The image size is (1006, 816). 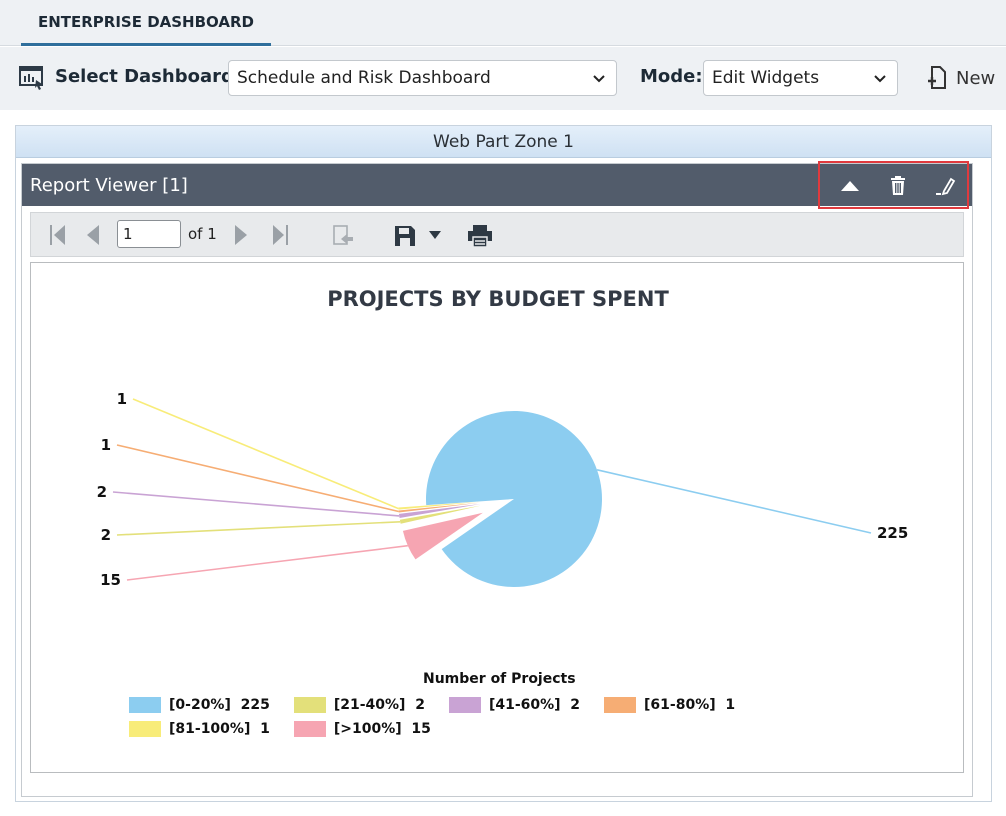 What do you see at coordinates (109, 185) in the screenshot?
I see `widget-title: Report Viewer [1]` at bounding box center [109, 185].